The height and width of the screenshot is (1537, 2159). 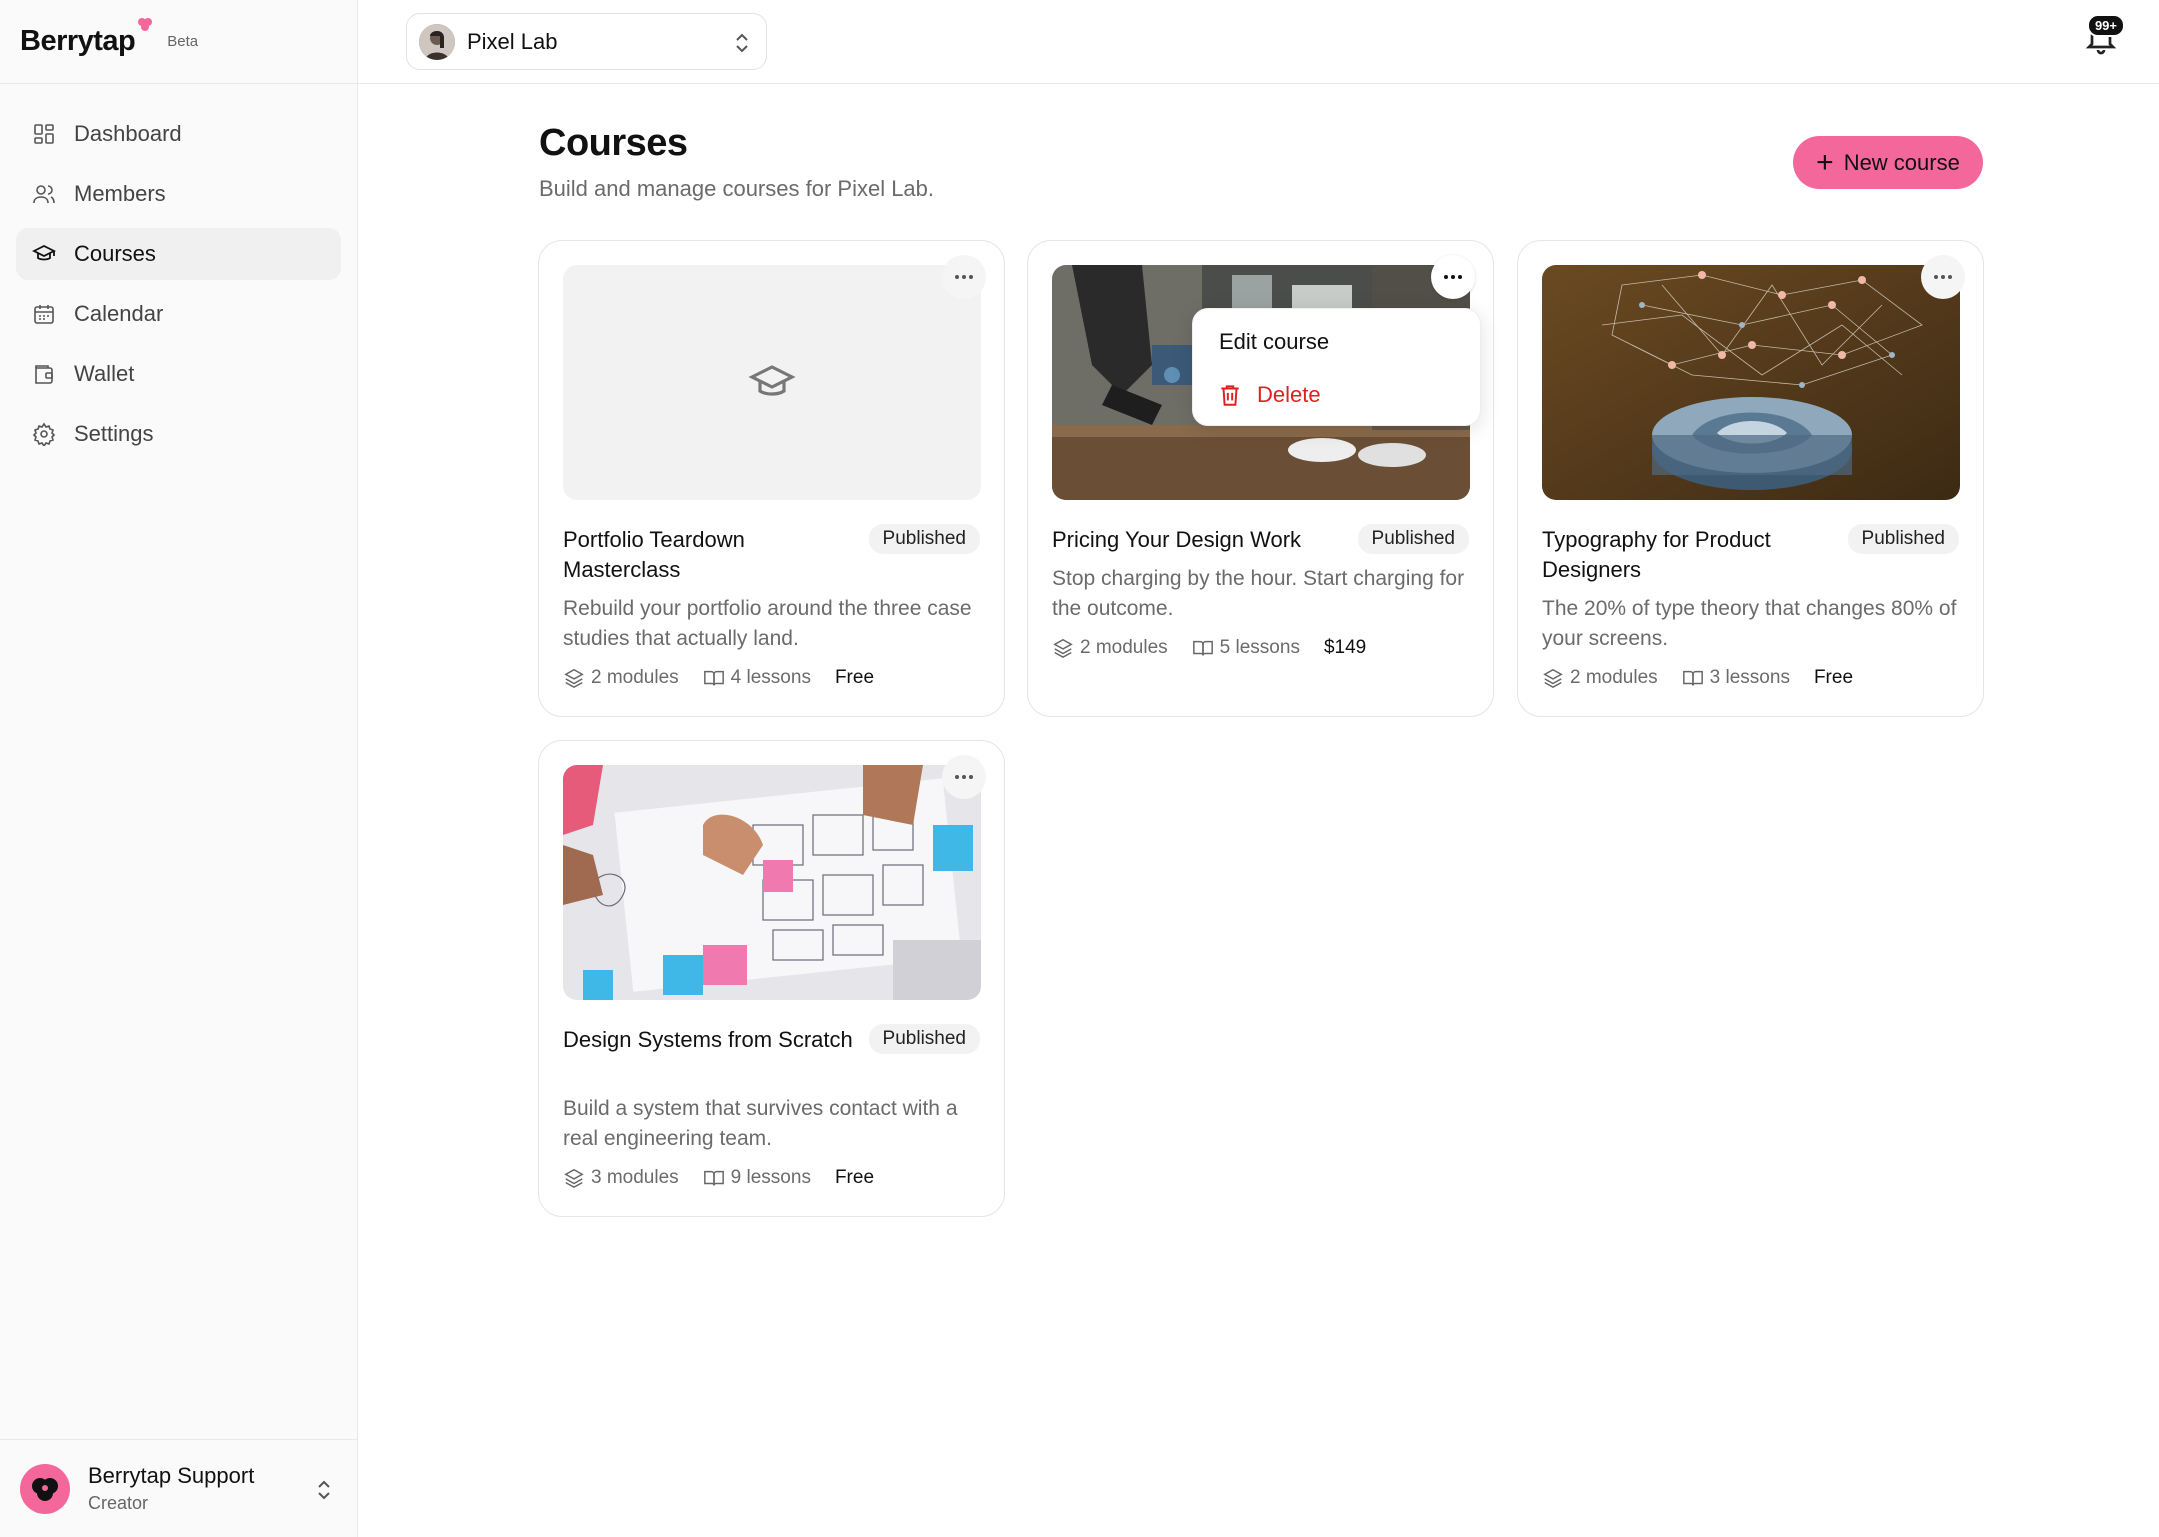 I want to click on sidebar-item-label: Members, so click(x=120, y=193).